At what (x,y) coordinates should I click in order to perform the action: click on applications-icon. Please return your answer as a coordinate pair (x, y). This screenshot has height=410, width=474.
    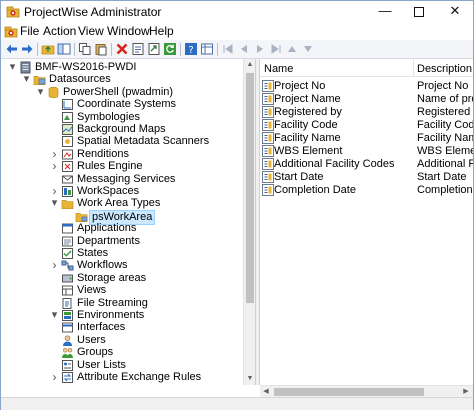
    Looking at the image, I should click on (67, 228).